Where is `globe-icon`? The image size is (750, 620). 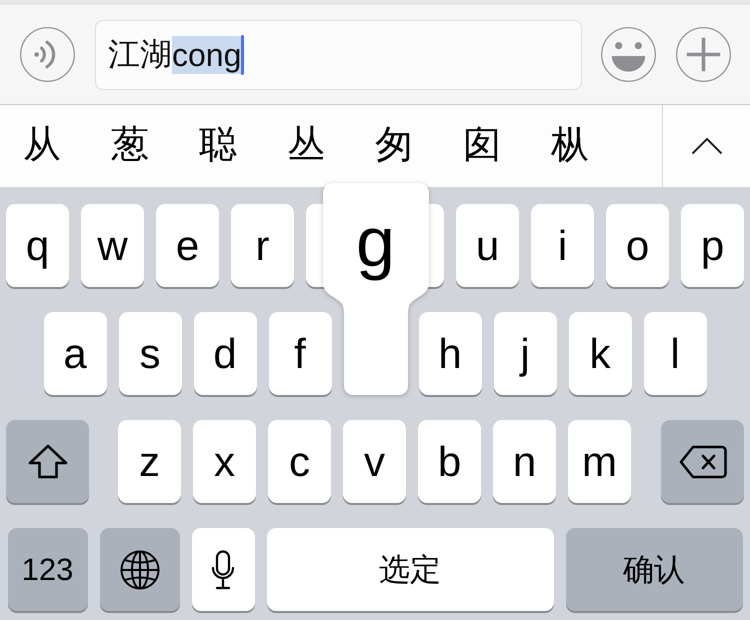
globe-icon is located at coordinates (140, 570).